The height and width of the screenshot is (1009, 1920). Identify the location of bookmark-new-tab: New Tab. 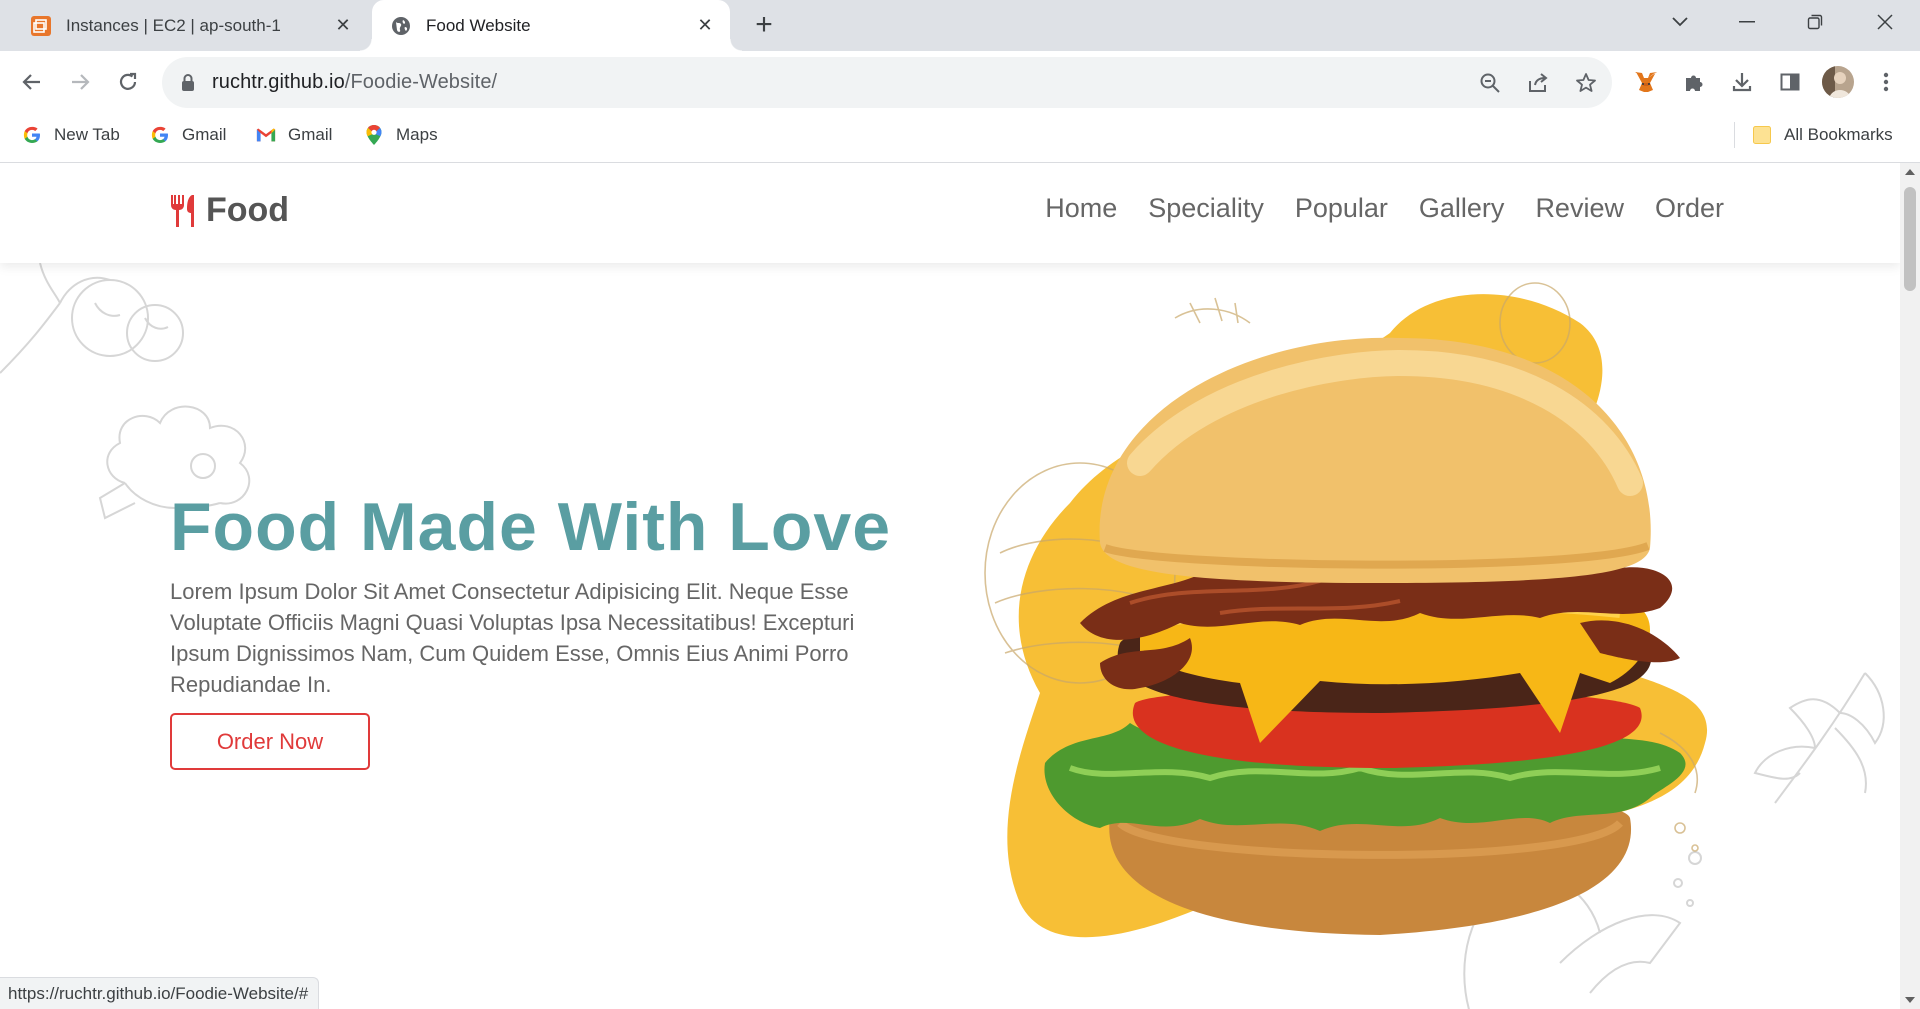
(71, 135).